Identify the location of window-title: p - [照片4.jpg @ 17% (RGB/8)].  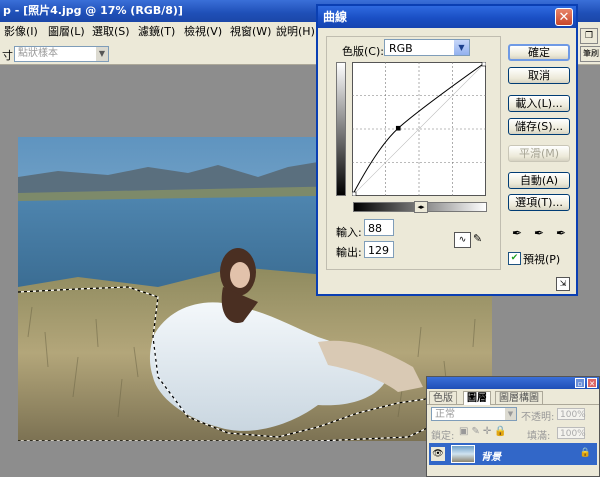
(93, 10).